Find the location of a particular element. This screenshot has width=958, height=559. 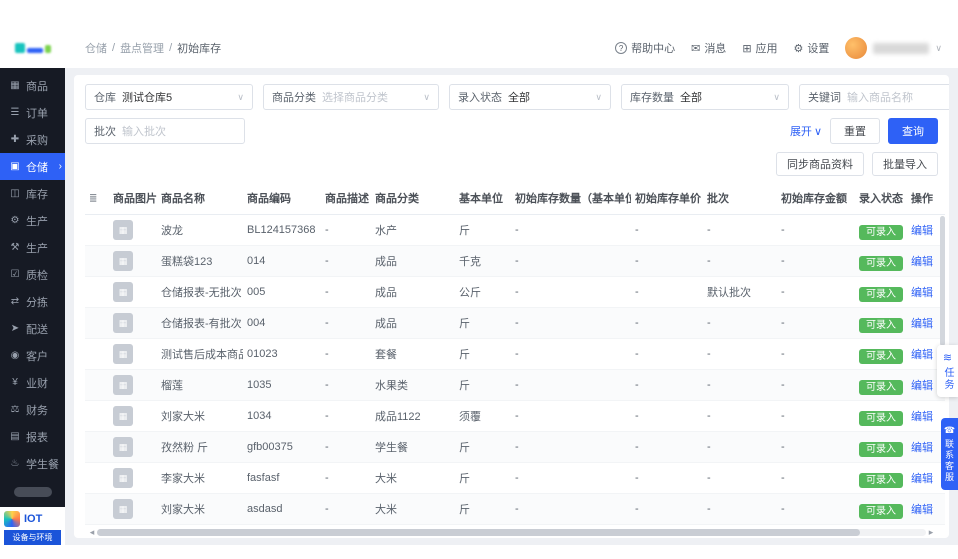

support-float-button: ☎ 联系客服 is located at coordinates (949, 454).